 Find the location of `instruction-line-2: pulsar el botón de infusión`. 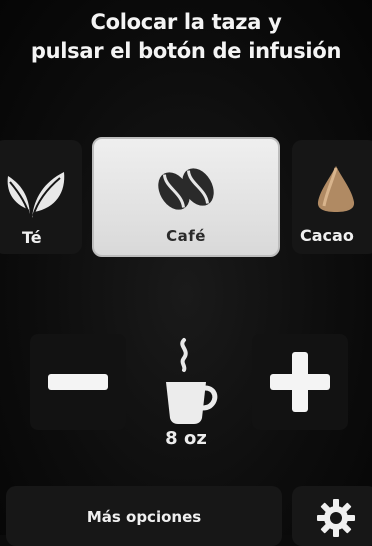

instruction-line-2: pulsar el botón de infusión is located at coordinates (186, 51).